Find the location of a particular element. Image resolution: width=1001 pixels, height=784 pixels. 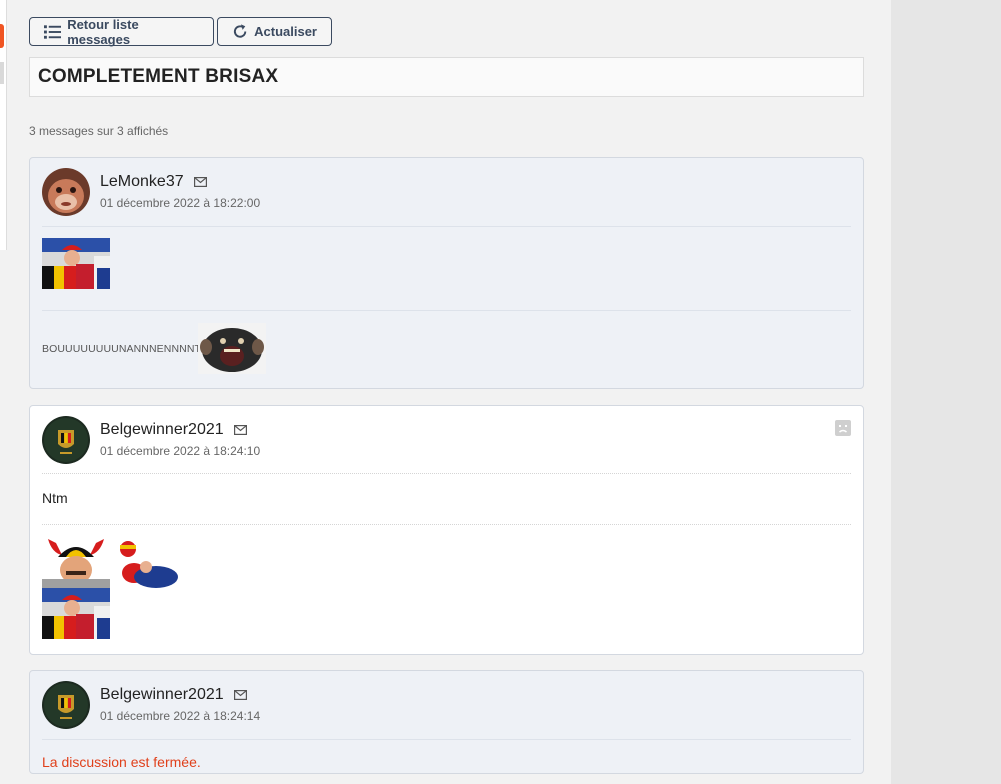

left-sidebar-edge is located at coordinates (3, 125).